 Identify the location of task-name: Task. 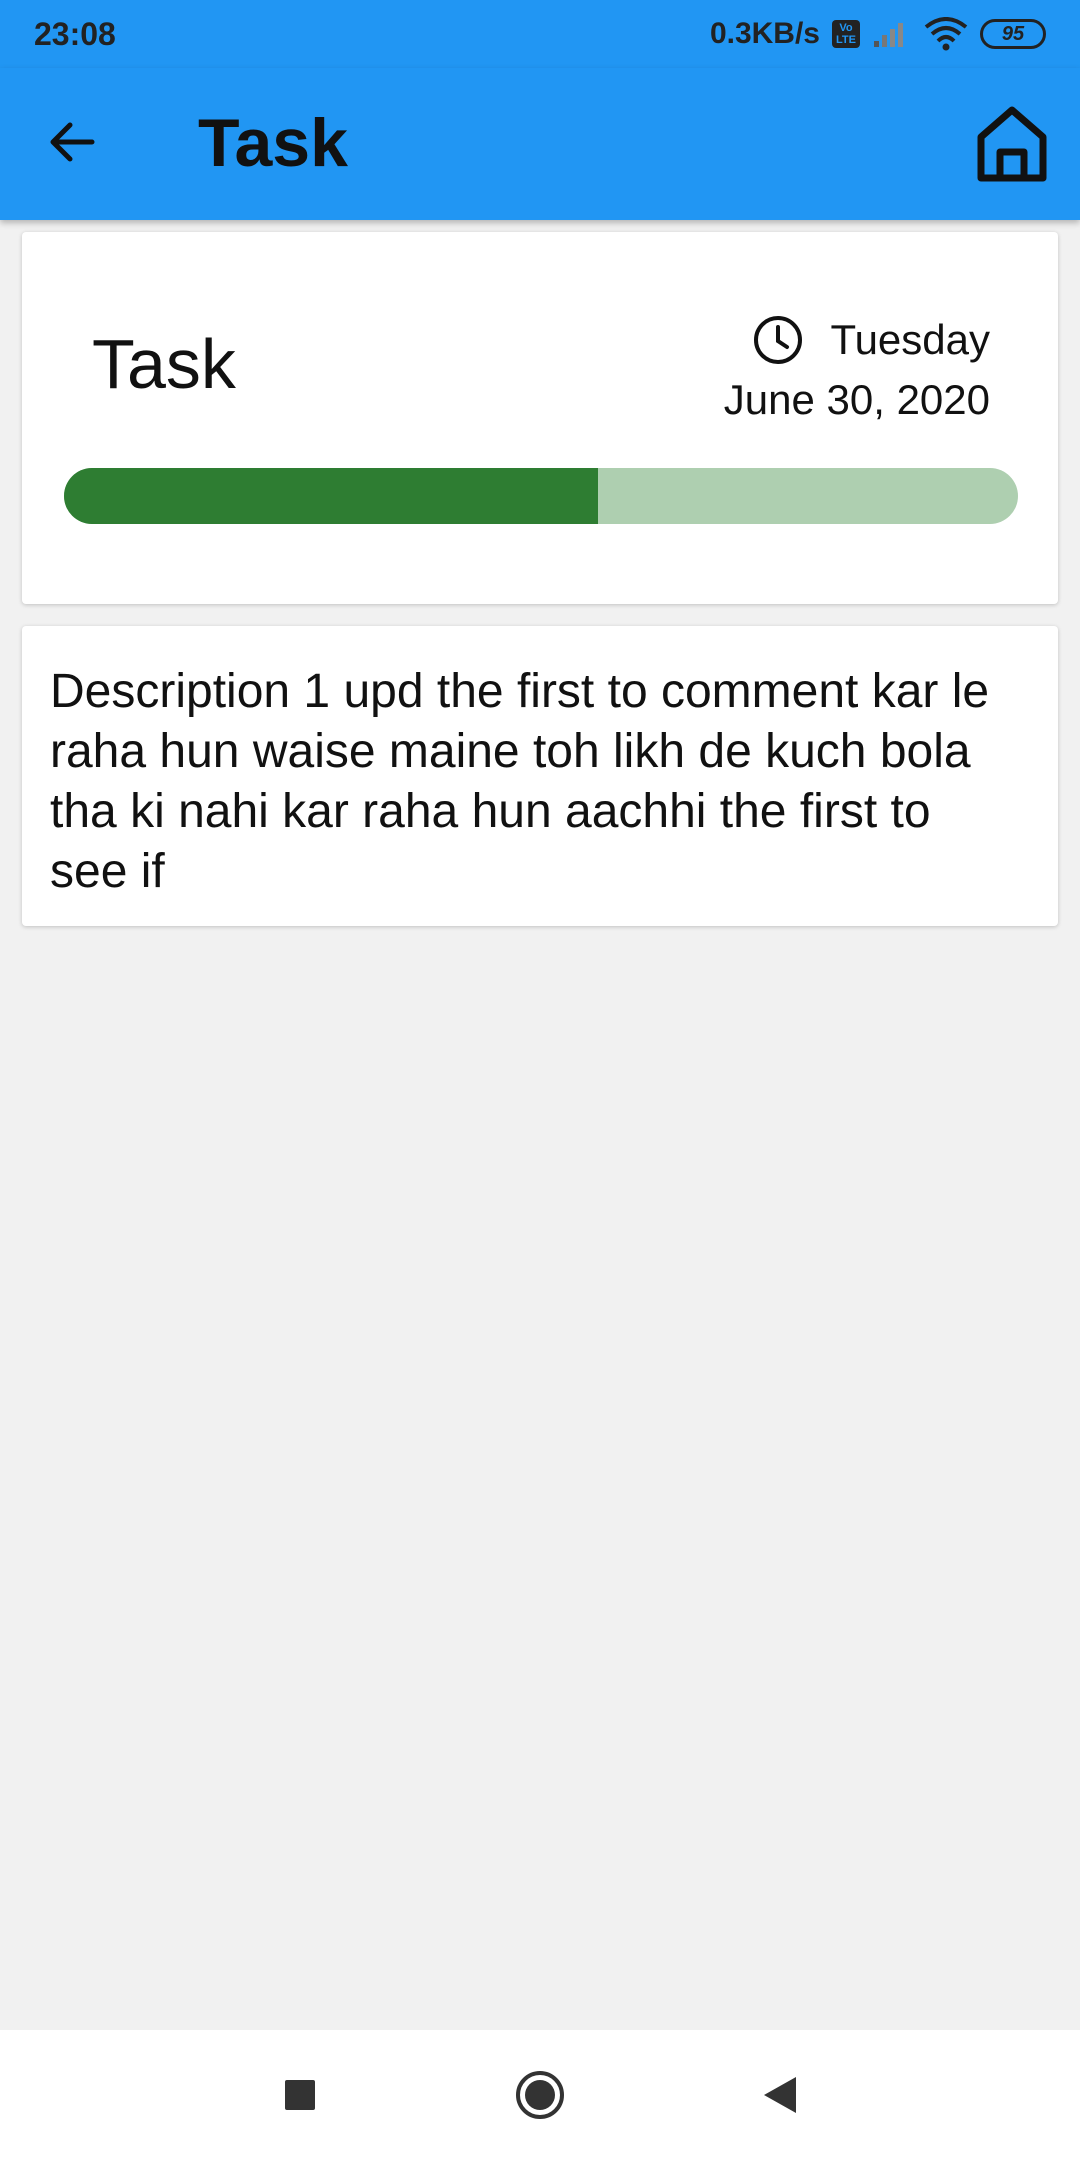
(164, 364).